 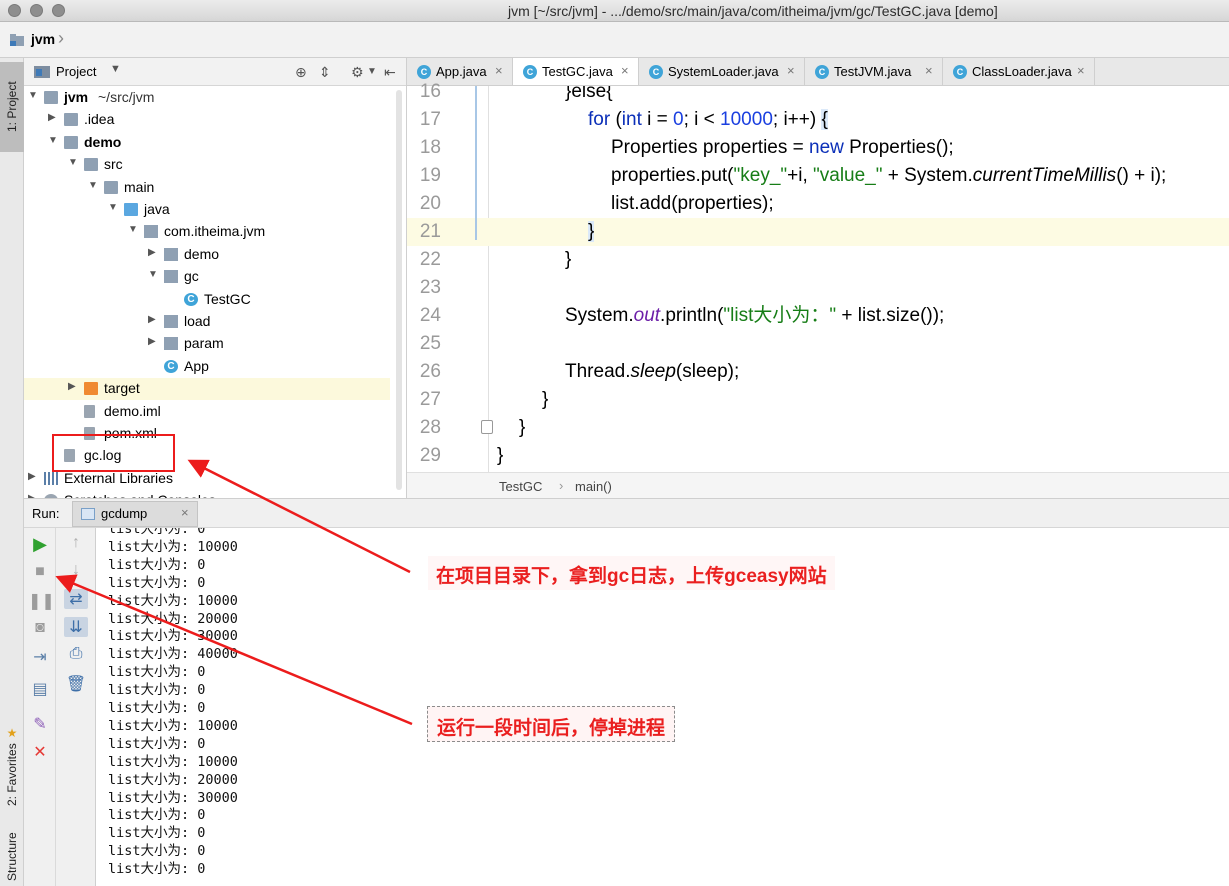 What do you see at coordinates (76, 543) in the screenshot?
I see `arrow-up-icon: ↑` at bounding box center [76, 543].